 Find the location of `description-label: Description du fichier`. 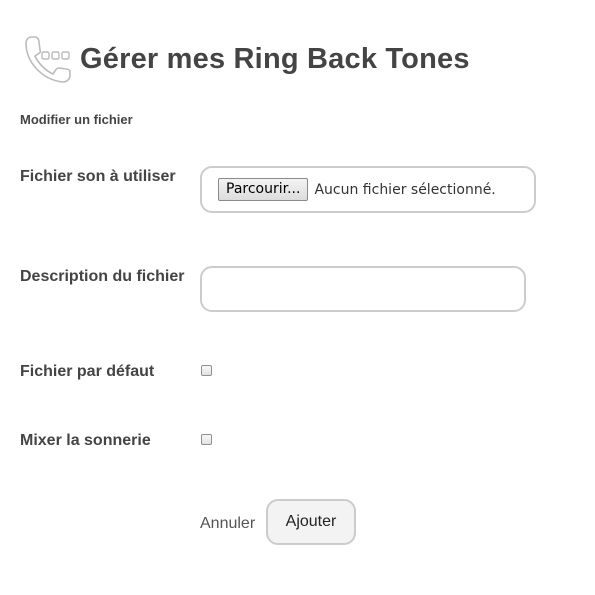

description-label: Description du fichier is located at coordinates (102, 276).